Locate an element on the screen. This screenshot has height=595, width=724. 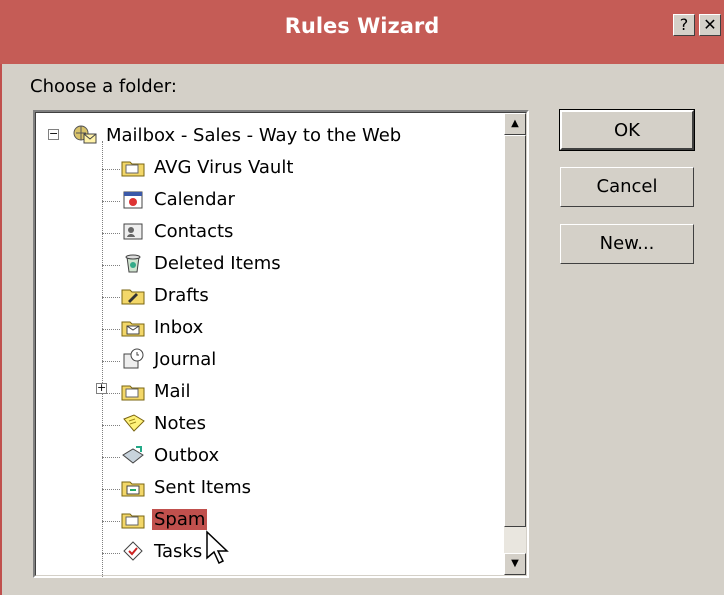
tree-item-label-selected: Spam is located at coordinates (180, 519).